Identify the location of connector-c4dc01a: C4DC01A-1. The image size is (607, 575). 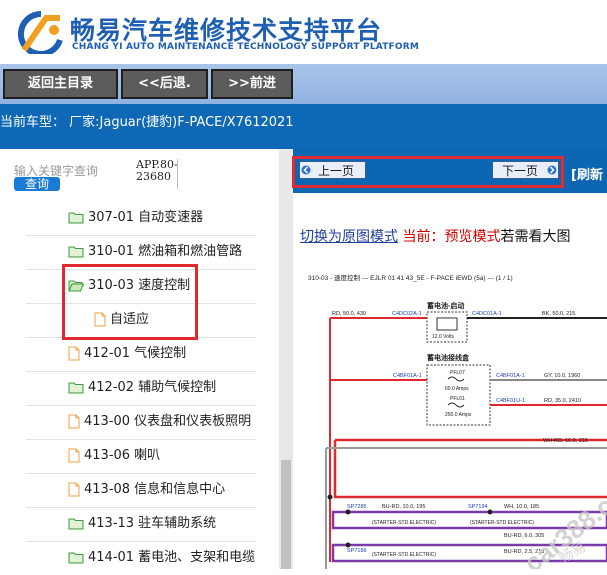
(487, 314).